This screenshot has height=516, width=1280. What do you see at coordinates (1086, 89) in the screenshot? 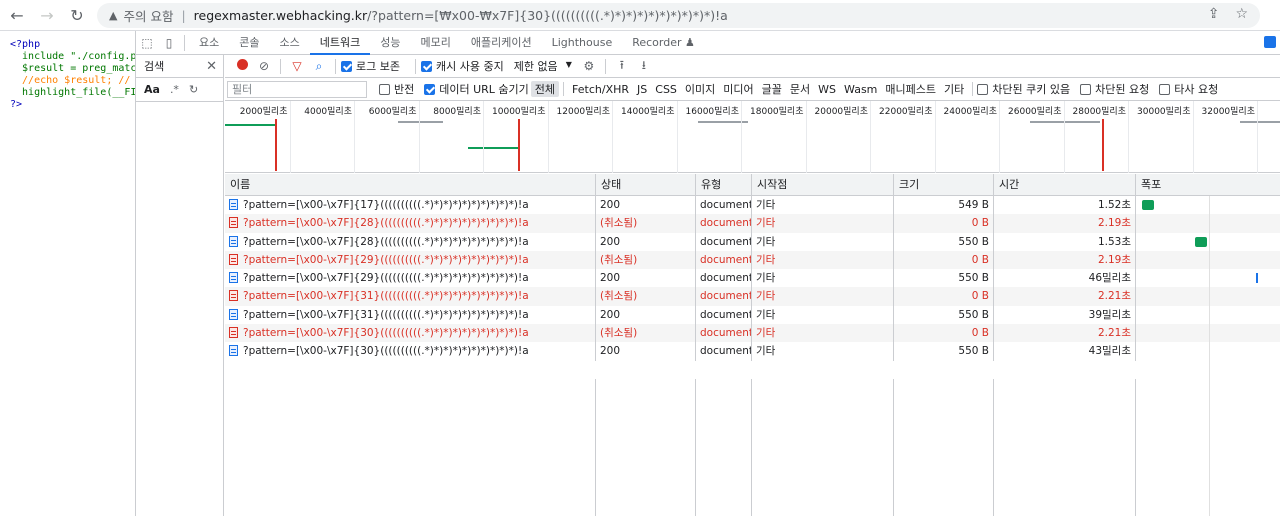
I see `blocked-requests-checkbox` at bounding box center [1086, 89].